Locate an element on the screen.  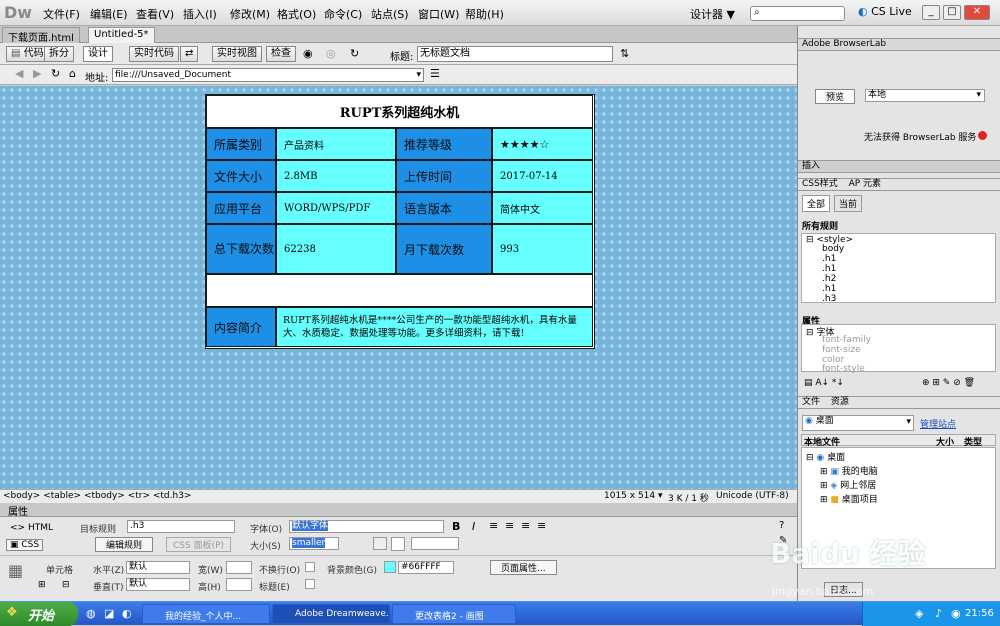
label-file-size: 文件大小 is located at coordinates (241, 176).